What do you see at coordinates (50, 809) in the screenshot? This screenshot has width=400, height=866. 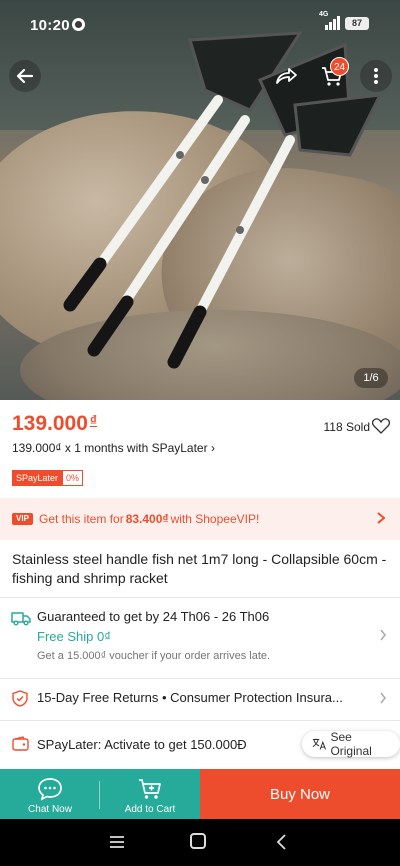 I see `chat-now-label: Chat Now` at bounding box center [50, 809].